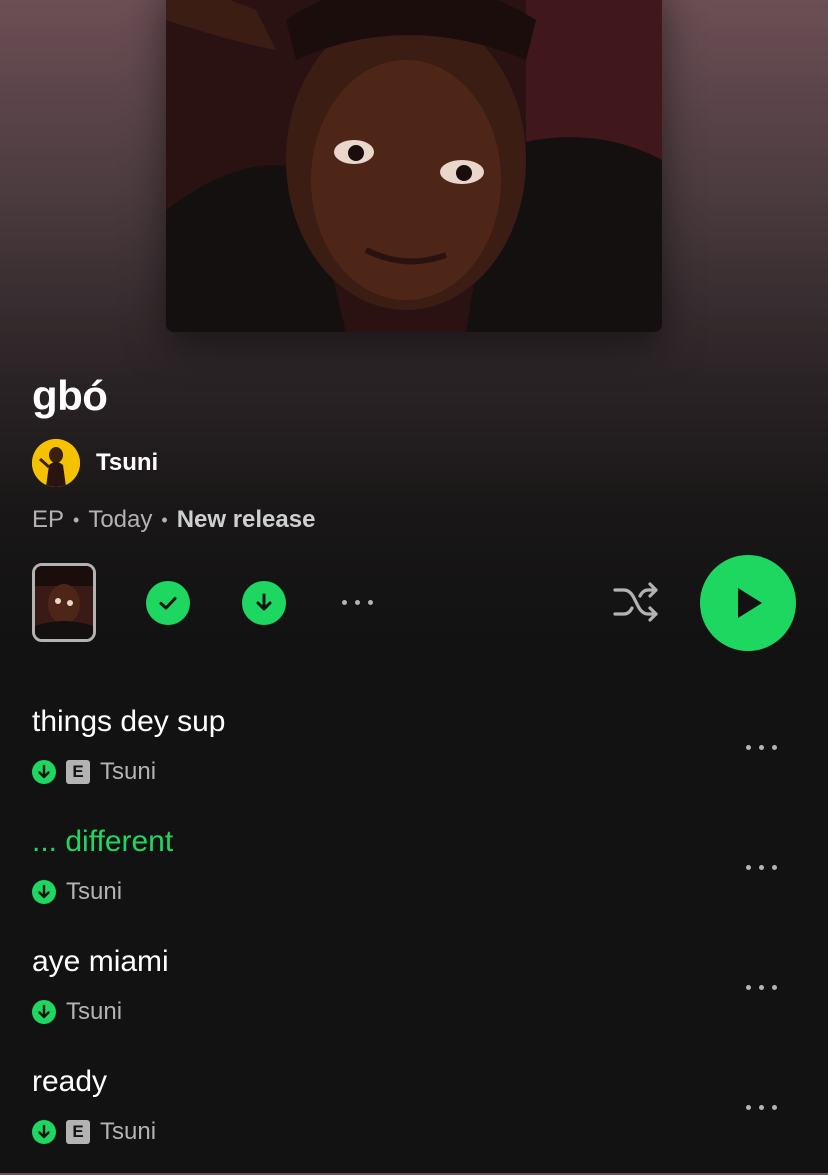 This screenshot has width=828, height=1175. I want to click on track-row: ... different Tsuni, so click(414, 880).